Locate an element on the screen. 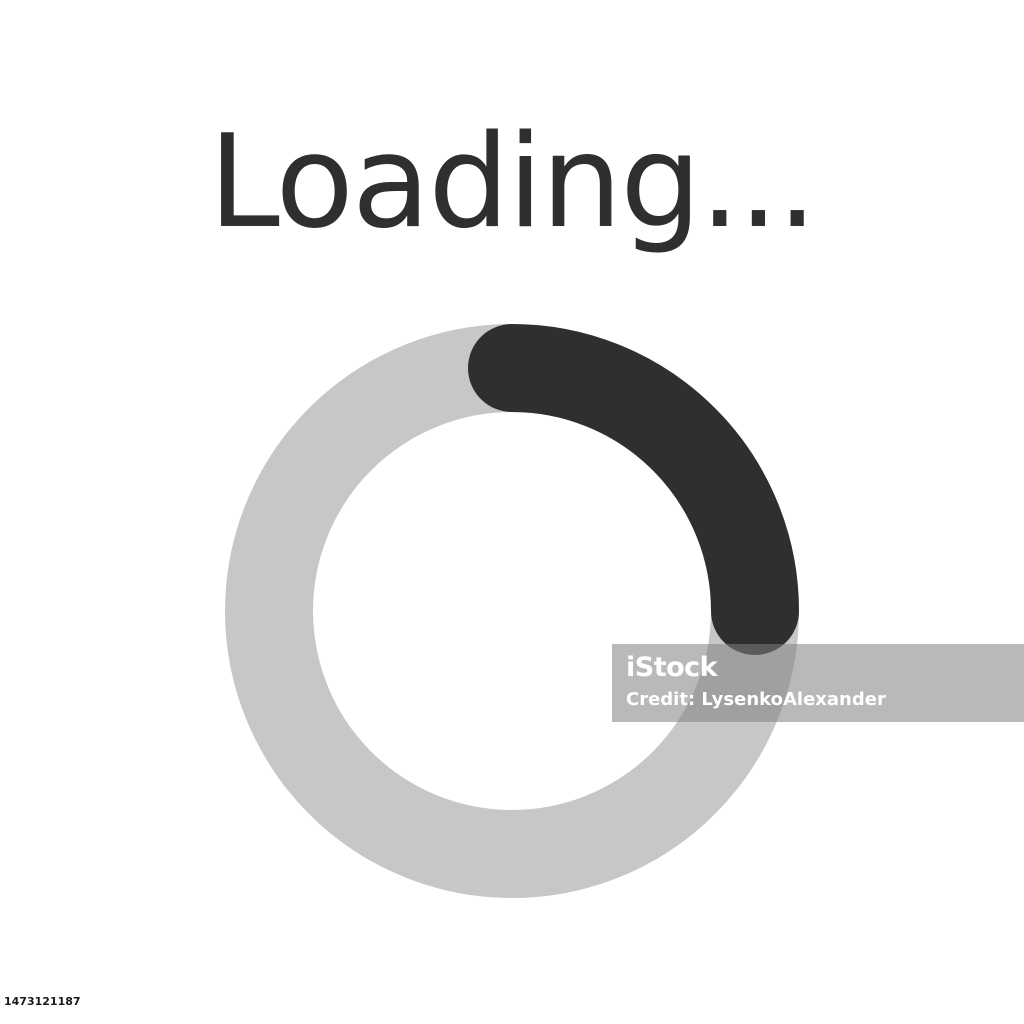  watermark-logo: iStock is located at coordinates (672, 667).